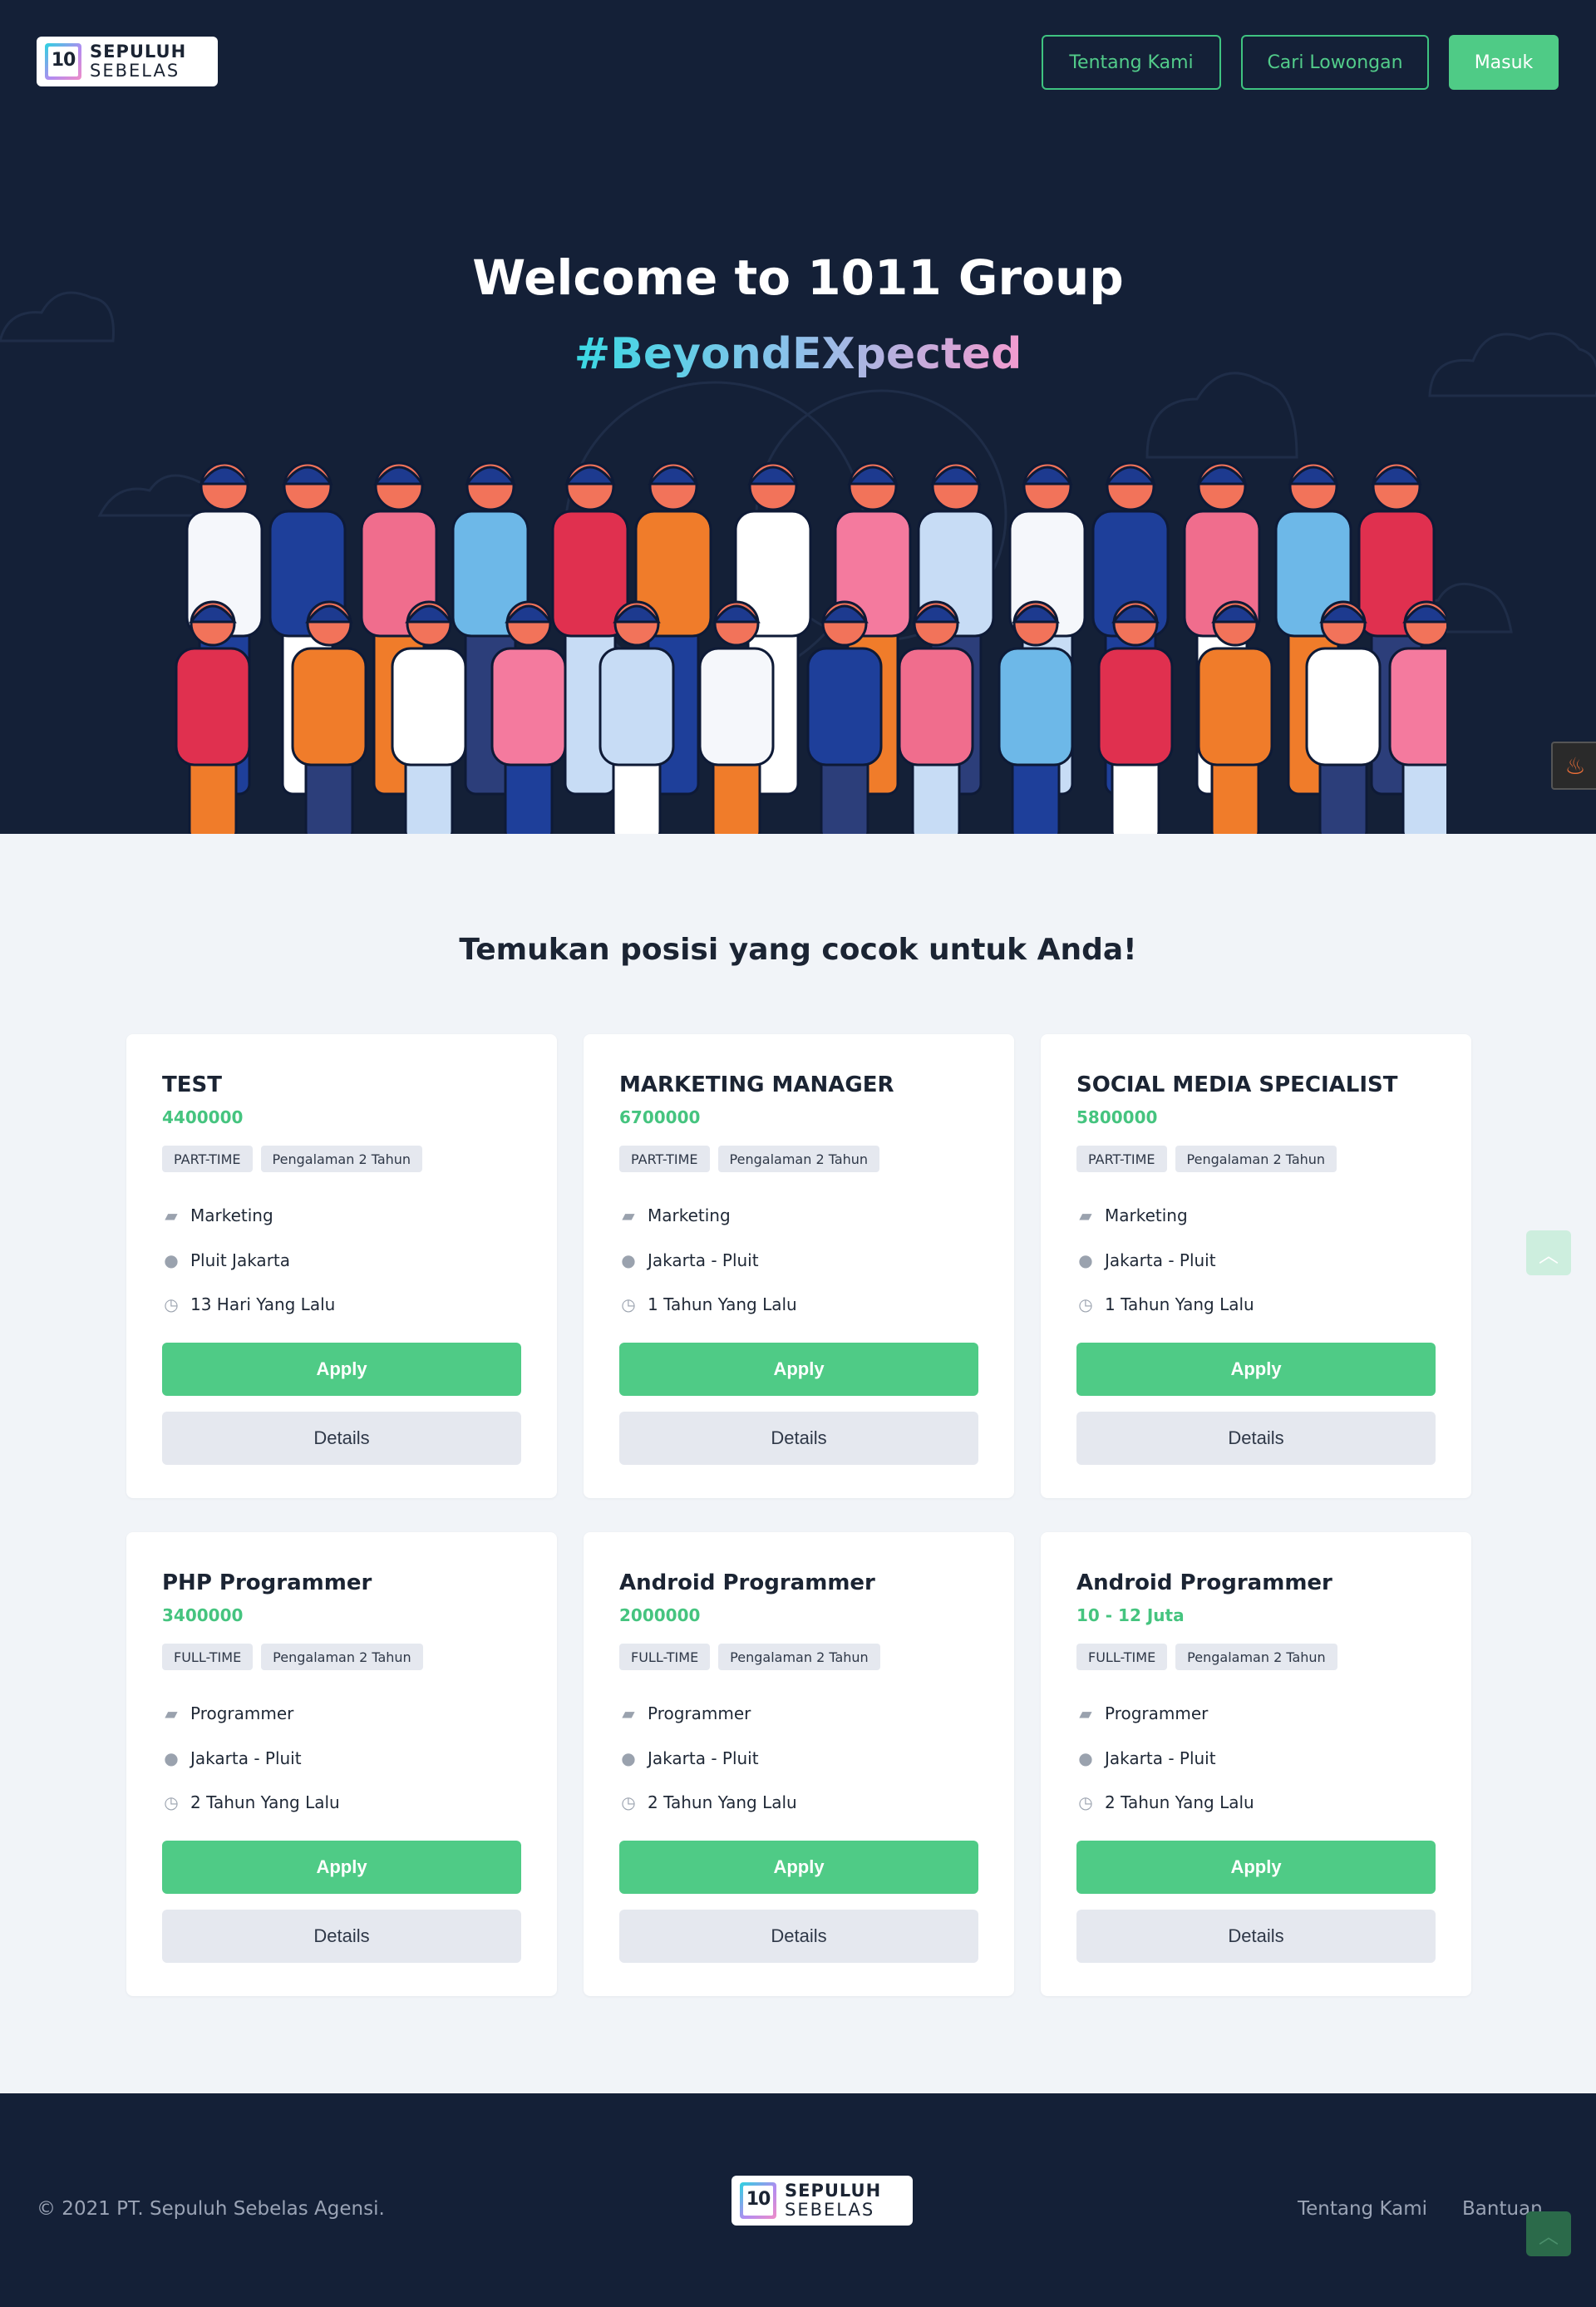 The height and width of the screenshot is (2307, 1596). I want to click on job-salary: 6700000, so click(660, 1117).